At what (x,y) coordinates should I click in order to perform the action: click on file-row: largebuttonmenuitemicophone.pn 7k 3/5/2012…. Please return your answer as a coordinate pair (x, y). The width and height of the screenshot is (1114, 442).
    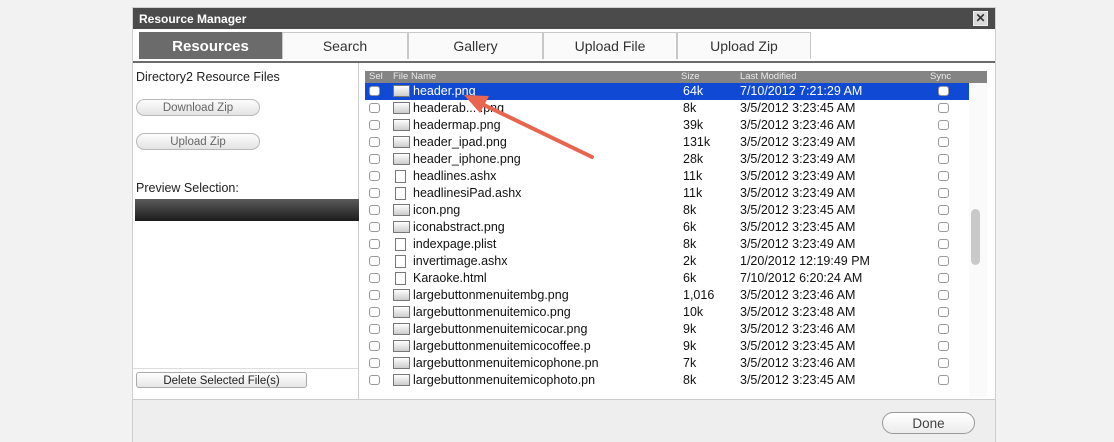
    Looking at the image, I should click on (667, 363).